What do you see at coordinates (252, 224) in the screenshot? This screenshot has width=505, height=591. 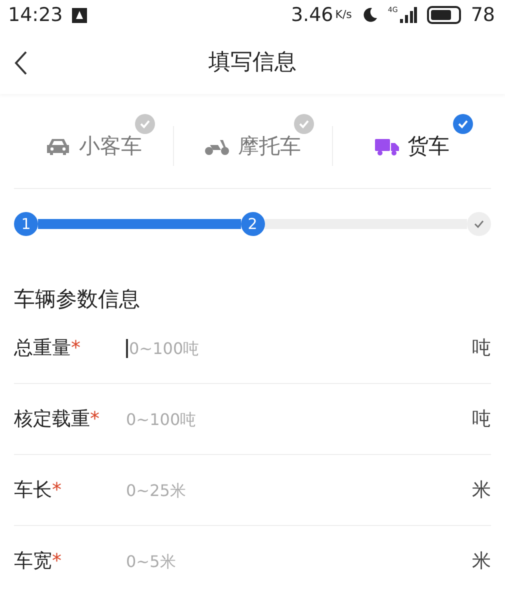 I see `step-marker: 2` at bounding box center [252, 224].